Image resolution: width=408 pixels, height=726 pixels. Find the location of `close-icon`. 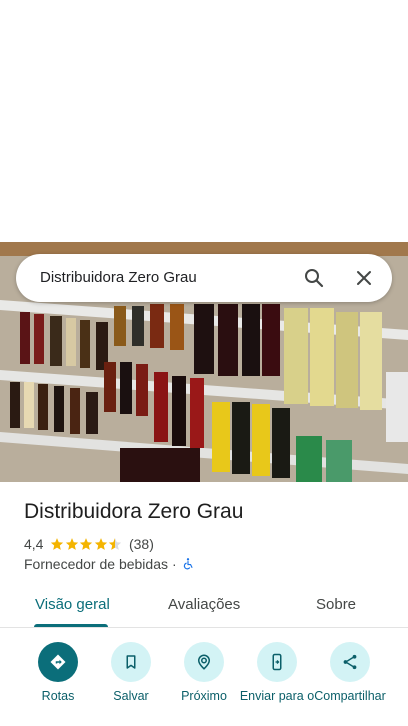

close-icon is located at coordinates (364, 278).